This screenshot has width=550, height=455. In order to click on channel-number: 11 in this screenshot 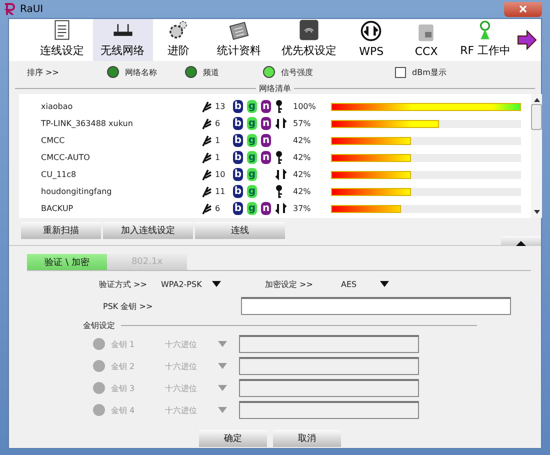, I will do `click(220, 191)`.